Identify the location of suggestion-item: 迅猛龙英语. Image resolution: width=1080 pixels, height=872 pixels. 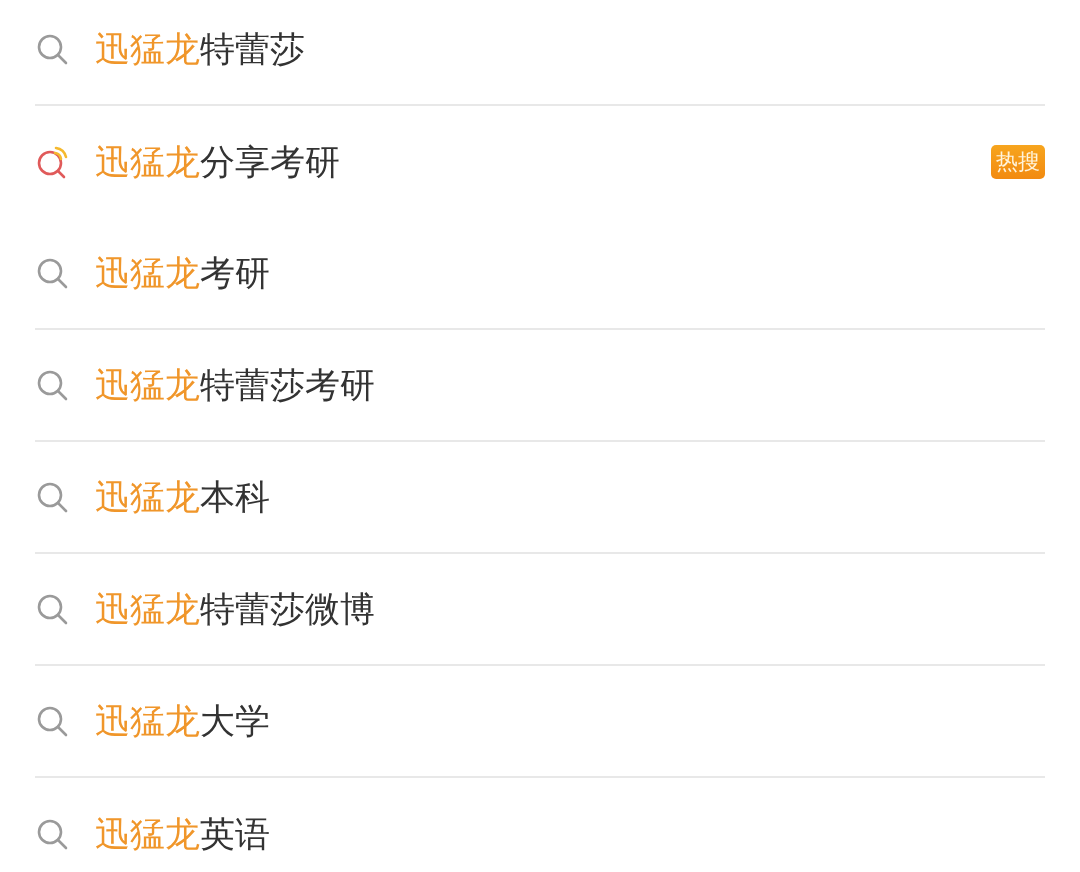
(540, 825).